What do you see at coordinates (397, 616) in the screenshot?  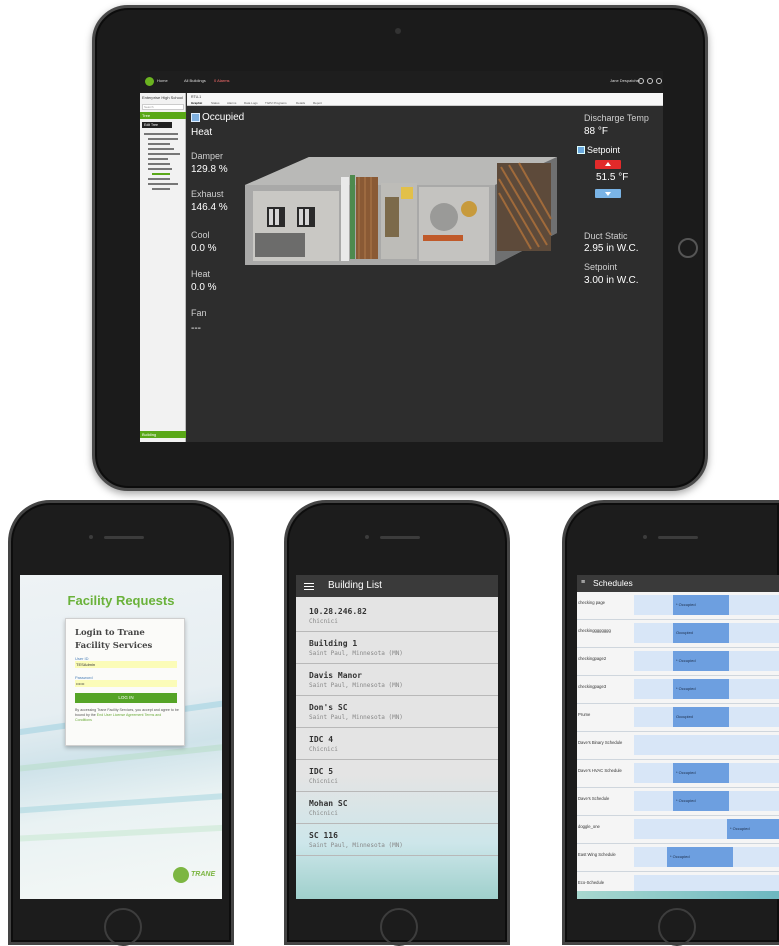 I see `list-item: 10.28.246.82 Chicnici` at bounding box center [397, 616].